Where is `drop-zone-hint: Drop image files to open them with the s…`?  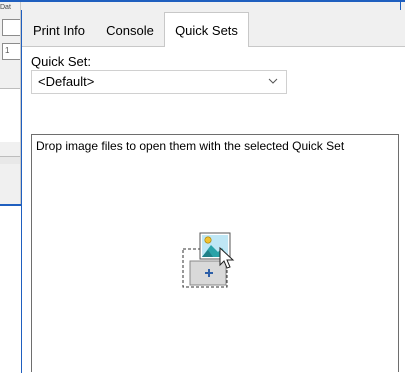
drop-zone-hint: Drop image files to open them with the s… is located at coordinates (190, 146).